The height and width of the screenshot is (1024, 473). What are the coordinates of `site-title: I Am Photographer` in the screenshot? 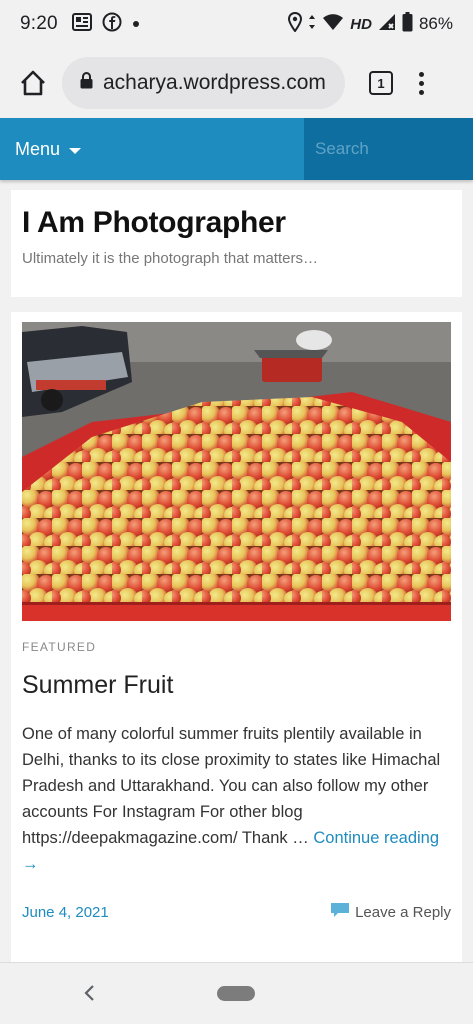 It's located at (236, 223).